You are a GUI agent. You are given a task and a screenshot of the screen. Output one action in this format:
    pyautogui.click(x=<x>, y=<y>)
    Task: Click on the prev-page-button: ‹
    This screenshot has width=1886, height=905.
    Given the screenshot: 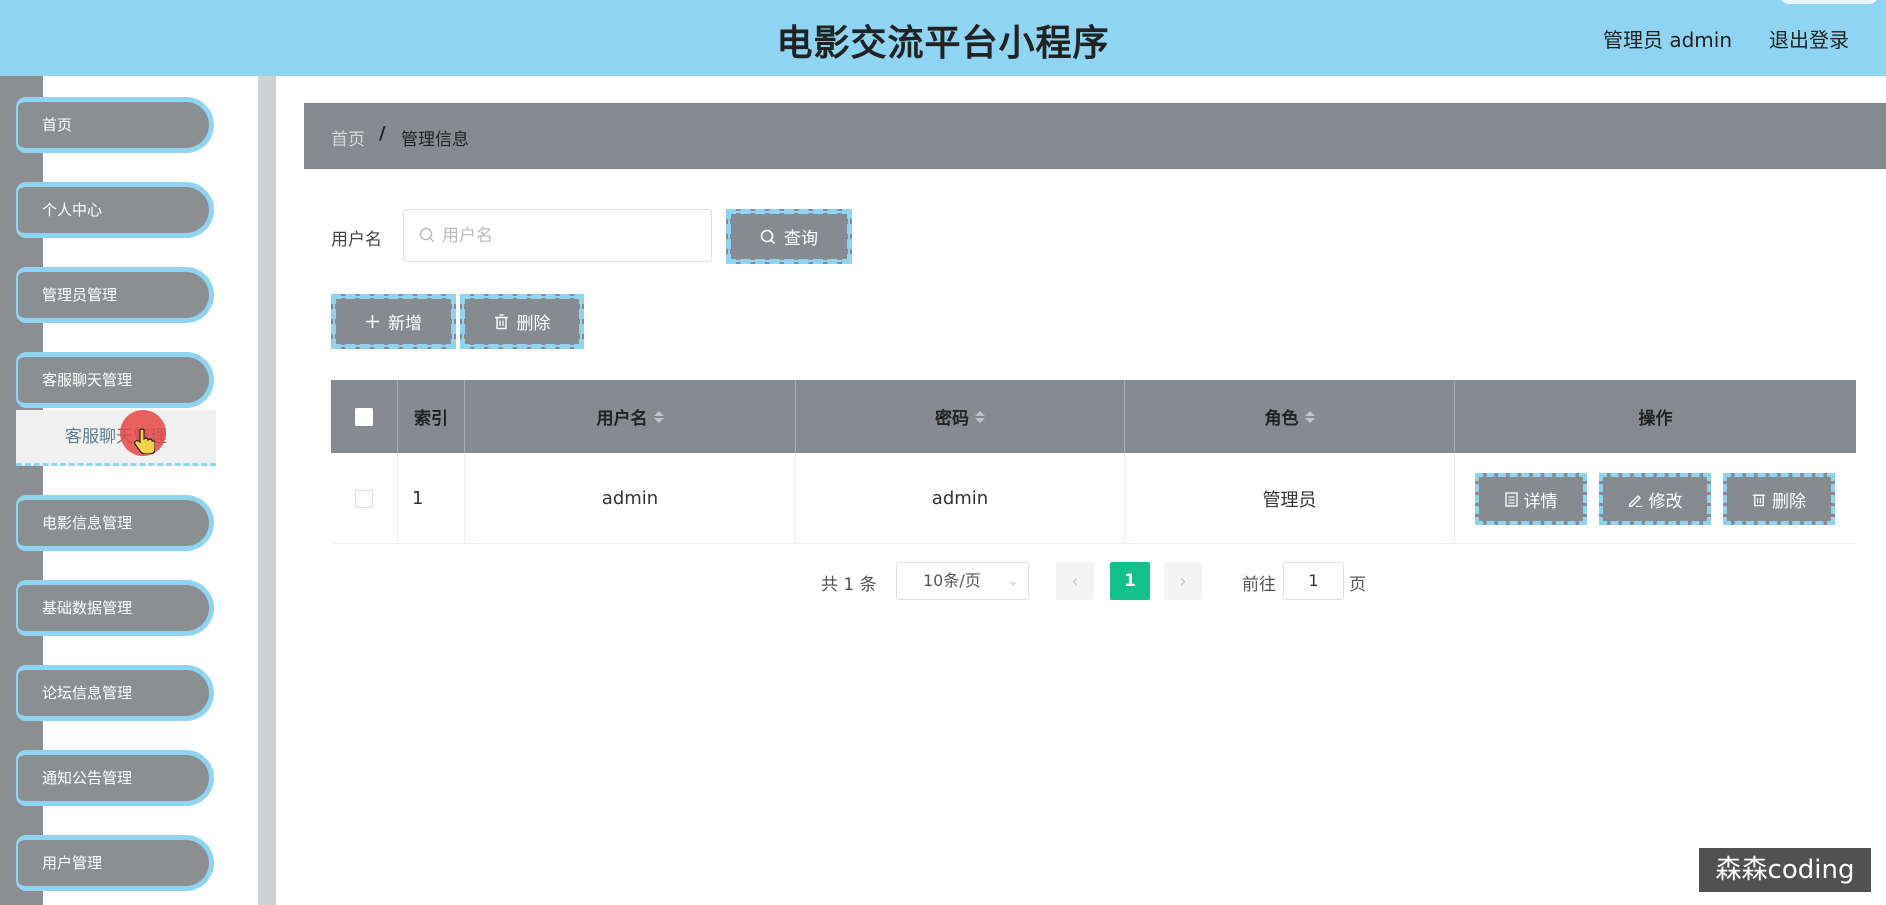 What is the action you would take?
    pyautogui.click(x=1075, y=581)
    